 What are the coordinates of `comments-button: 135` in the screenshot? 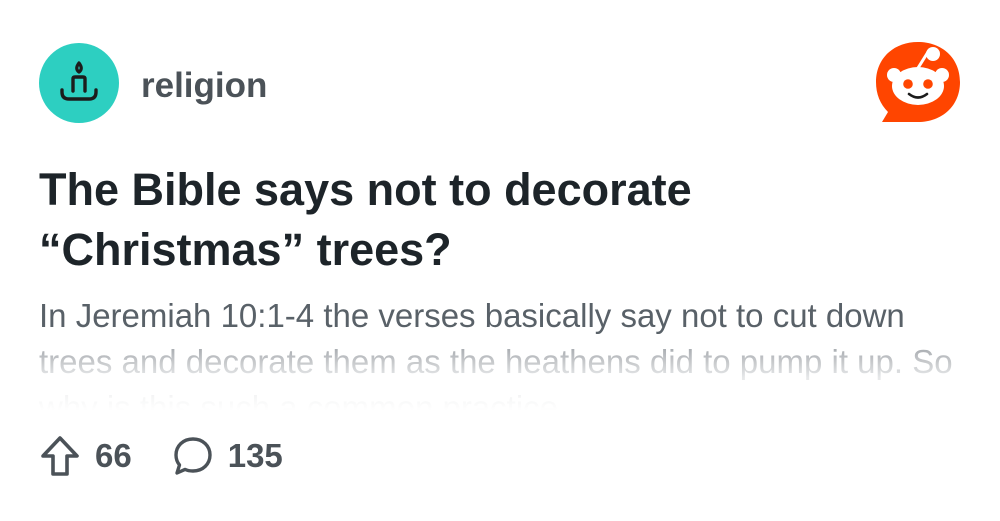 It's located at (227, 456).